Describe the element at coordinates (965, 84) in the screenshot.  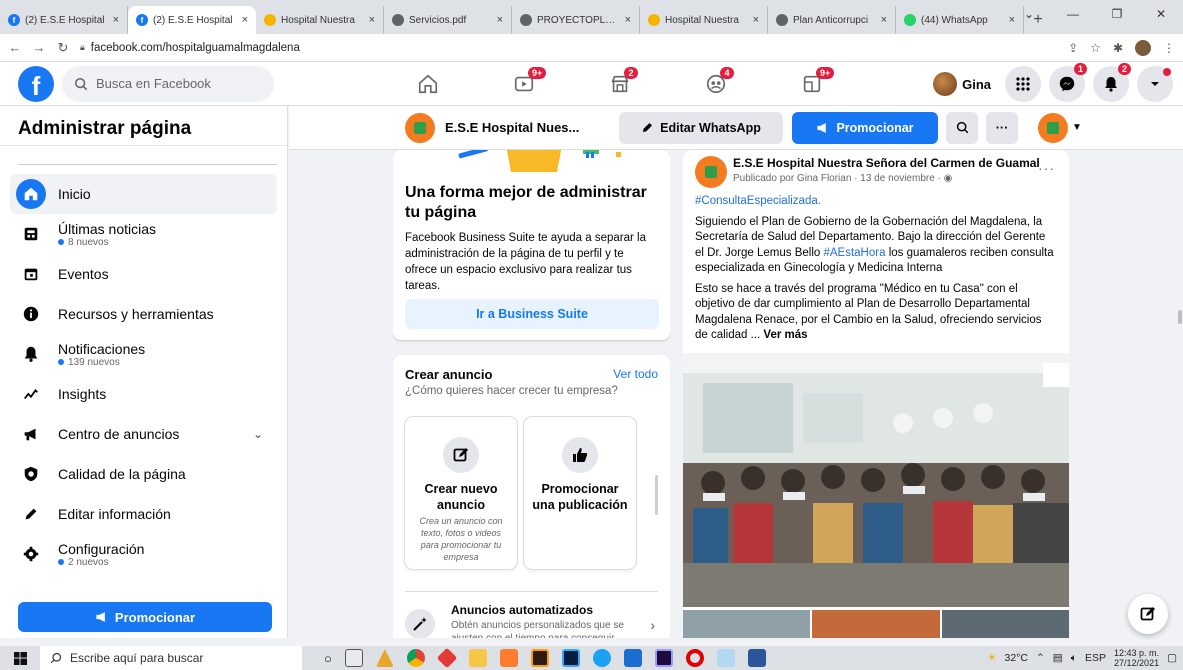
I see `profile-chip: Gina` at that location.